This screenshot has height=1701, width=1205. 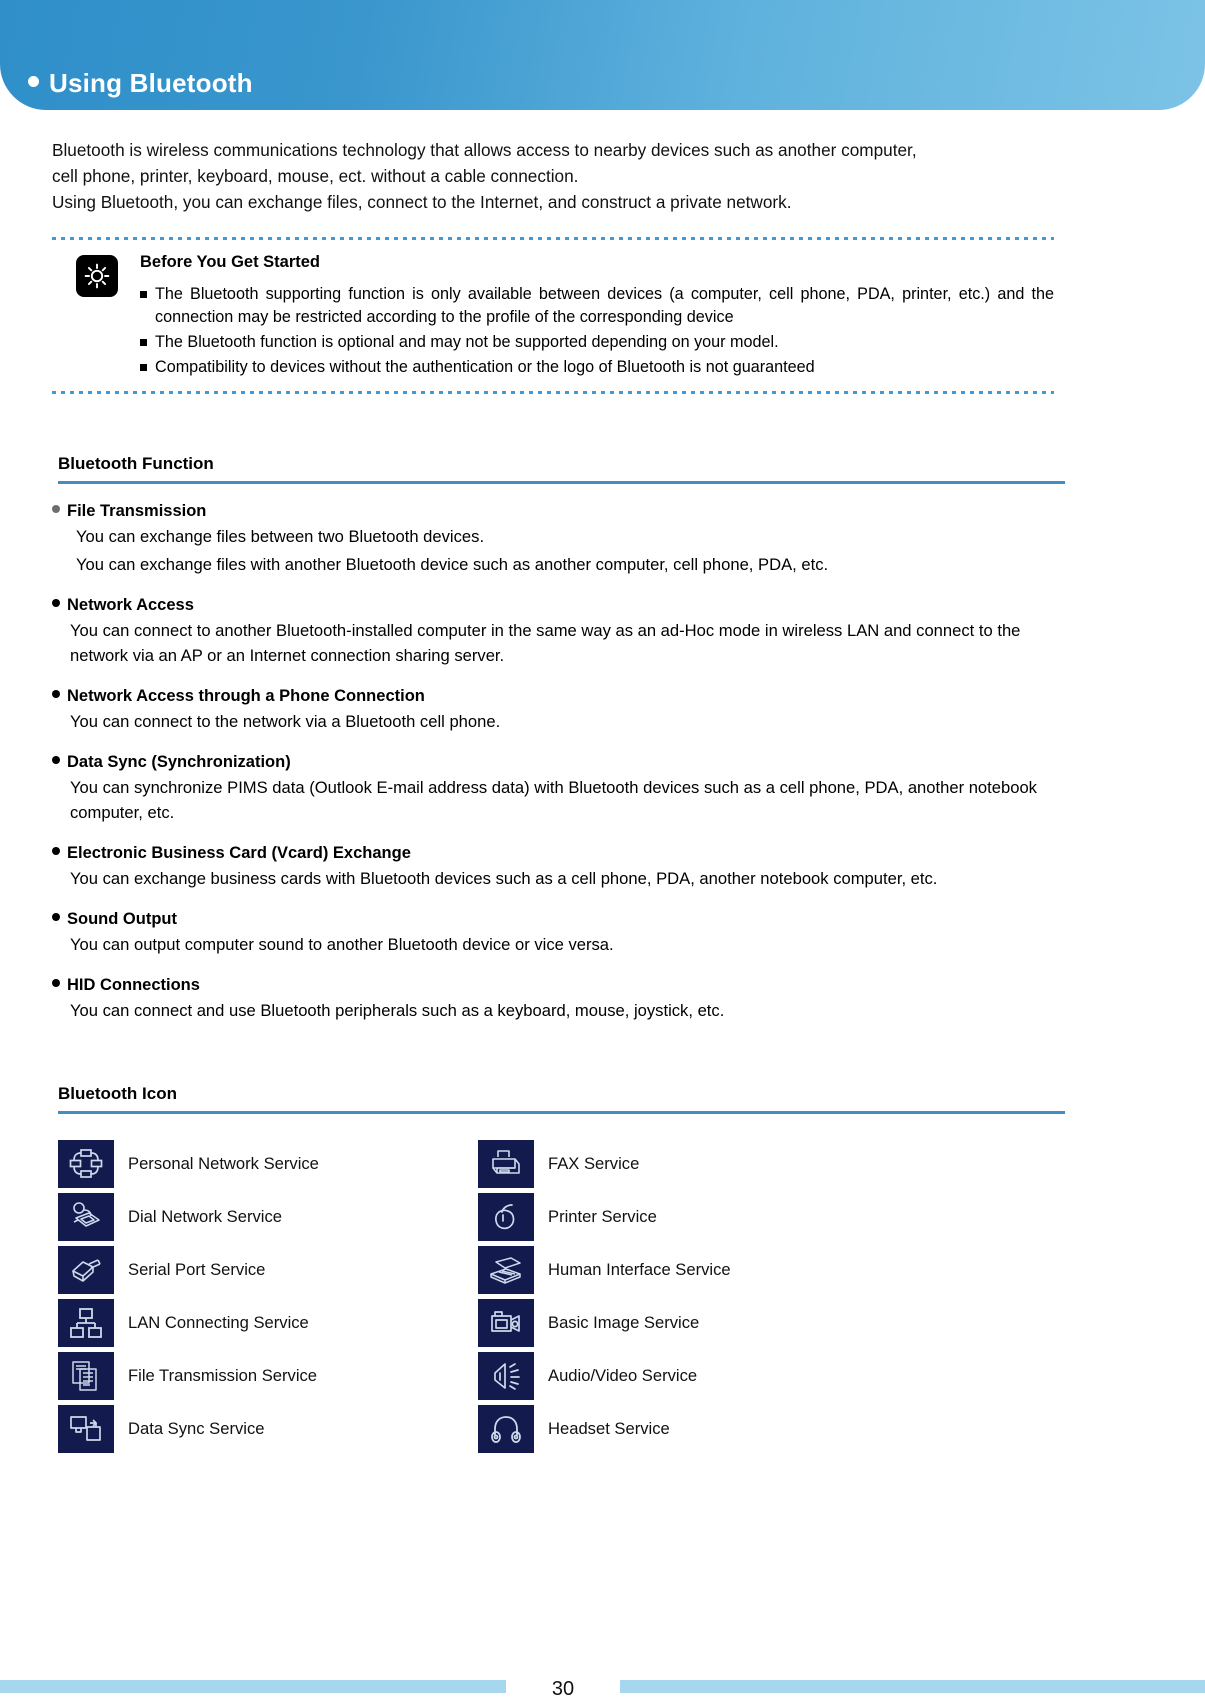 I want to click on page-footer: 30, so click(x=602, y=1684).